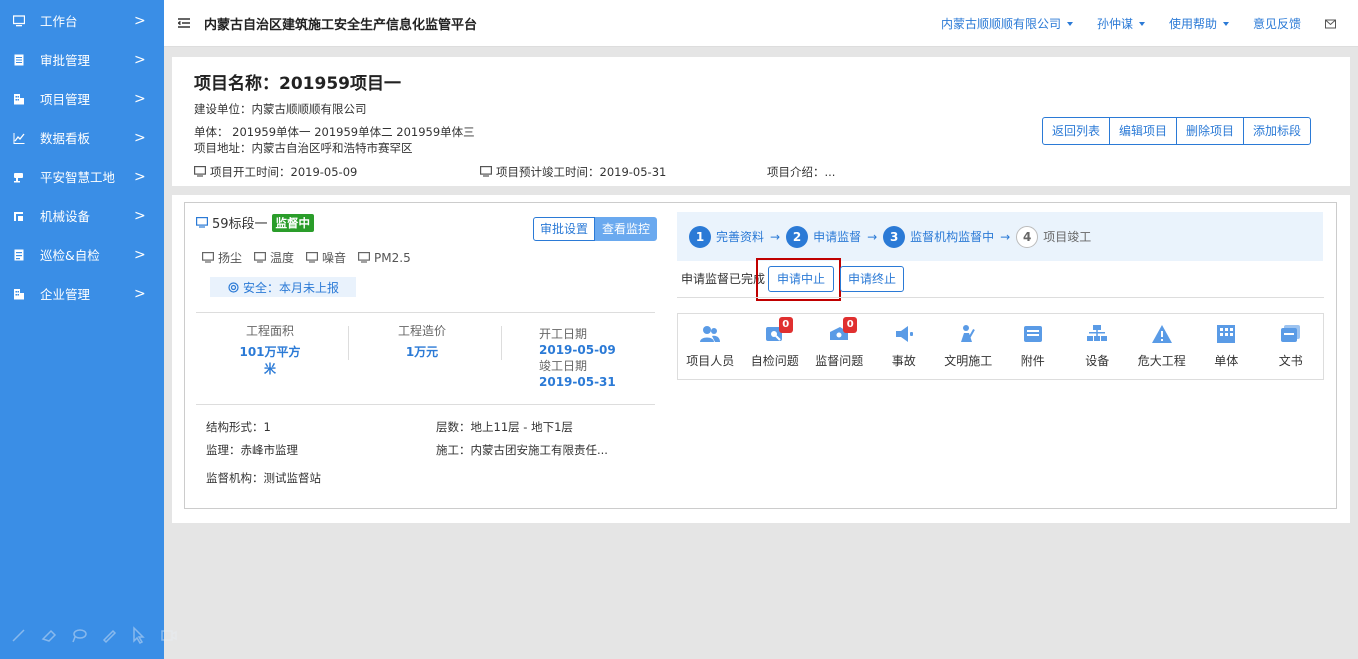  I want to click on arrow-right-icon: →, so click(1005, 236).